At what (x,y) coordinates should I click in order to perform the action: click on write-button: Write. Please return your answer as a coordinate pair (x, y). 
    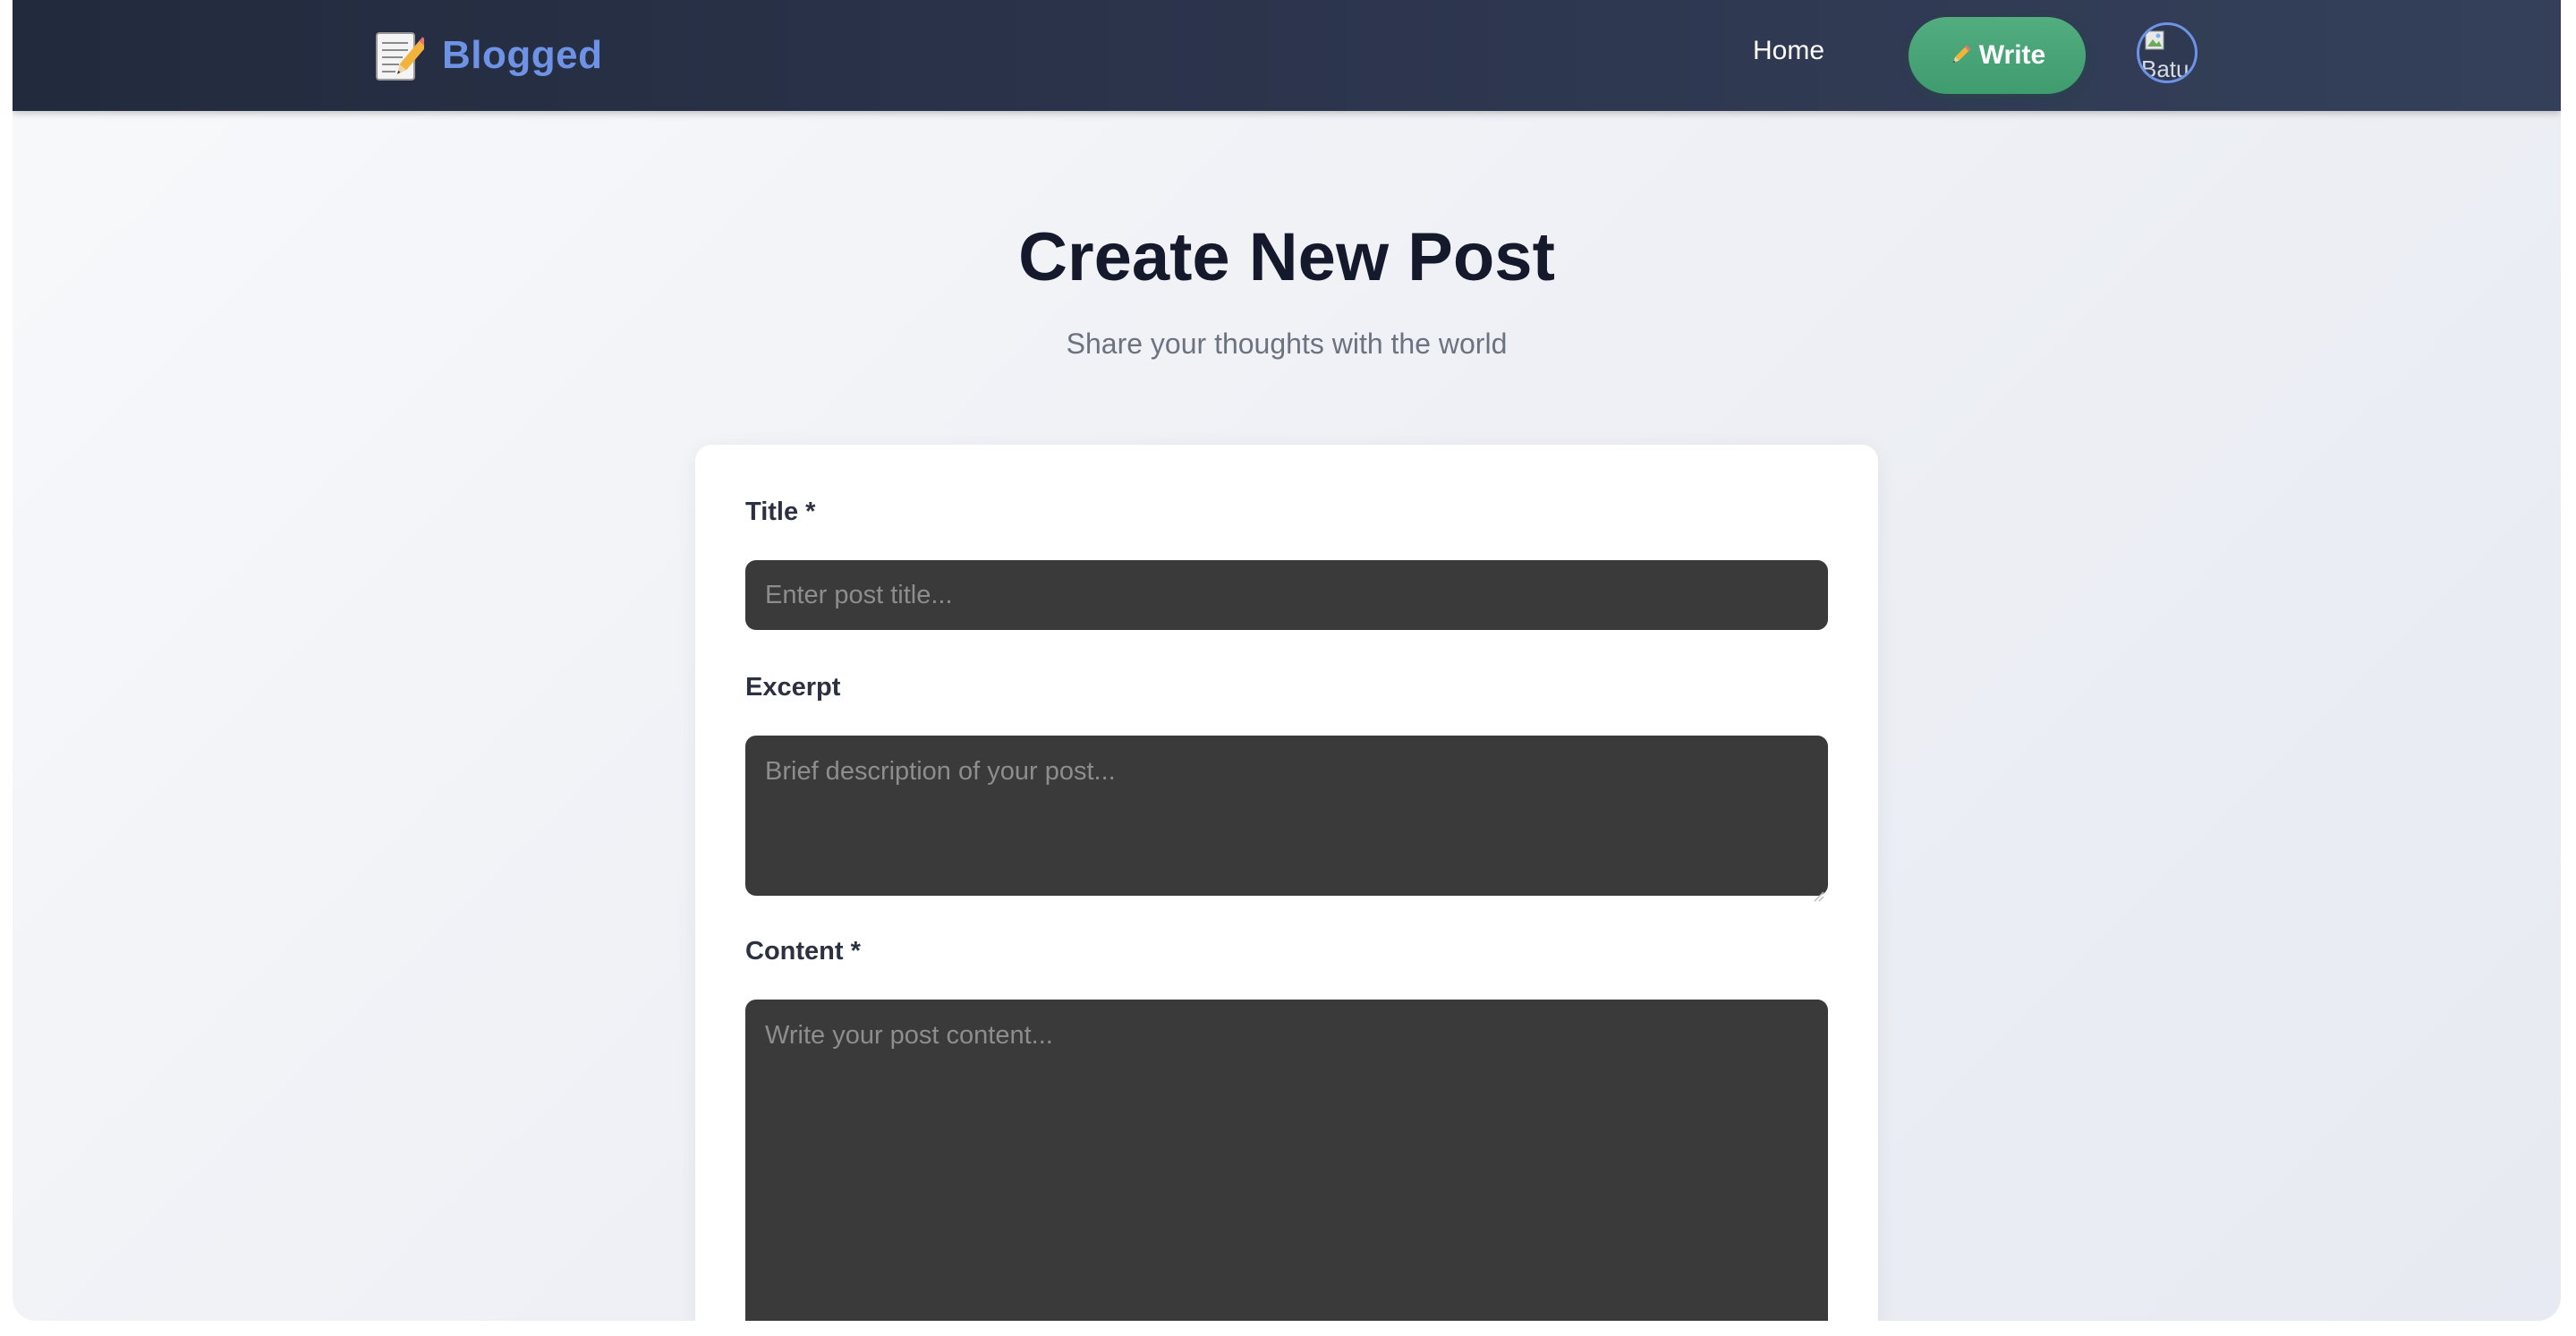
    Looking at the image, I should click on (1997, 55).